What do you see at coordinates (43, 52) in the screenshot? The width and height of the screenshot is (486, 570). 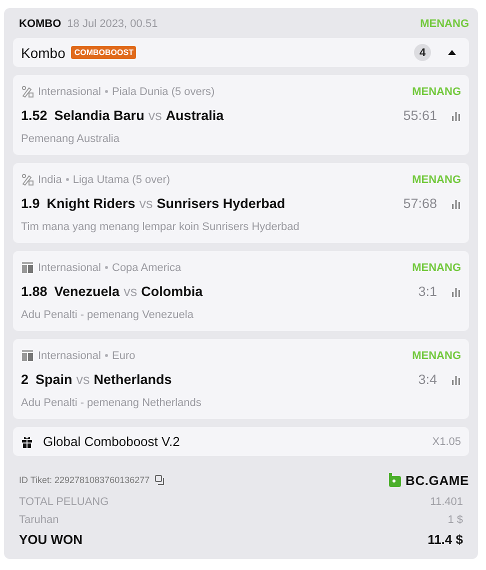 I see `combo-title: Kombo` at bounding box center [43, 52].